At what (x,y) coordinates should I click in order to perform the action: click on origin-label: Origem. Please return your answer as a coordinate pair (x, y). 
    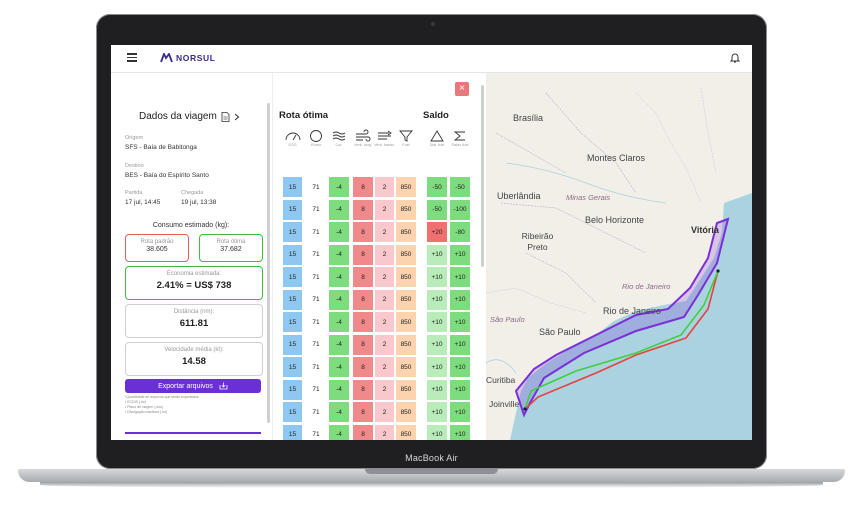
    Looking at the image, I should click on (134, 138).